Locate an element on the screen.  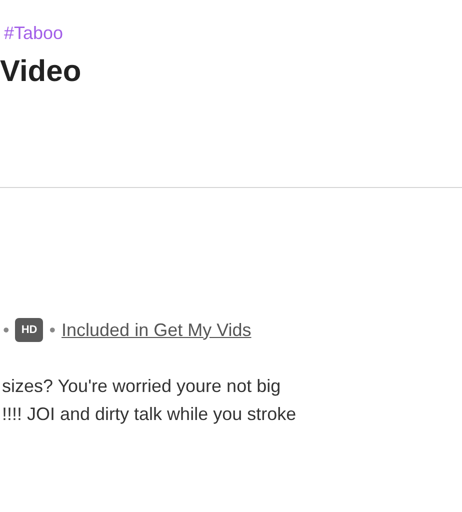
hd-badge: HD is located at coordinates (29, 330).